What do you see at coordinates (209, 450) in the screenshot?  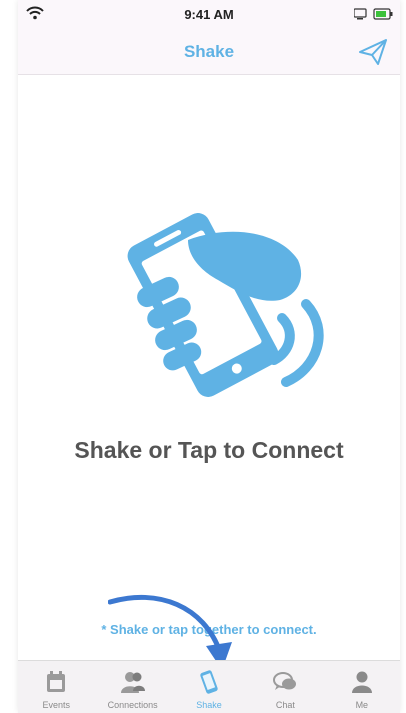 I see `connect-headline: Shake or Tap to Connect` at bounding box center [209, 450].